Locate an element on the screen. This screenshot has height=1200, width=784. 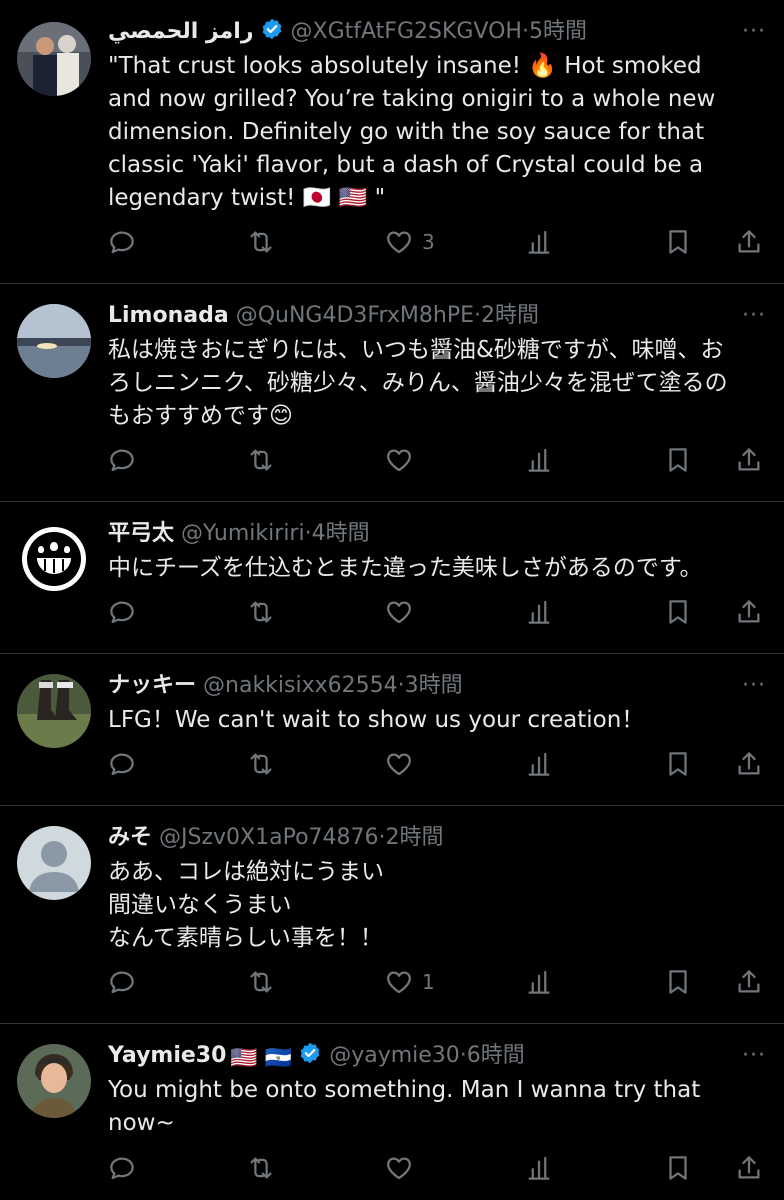
tweet-header: ナッキー @nakkisixx62554·3時間 is located at coordinates (416, 686).